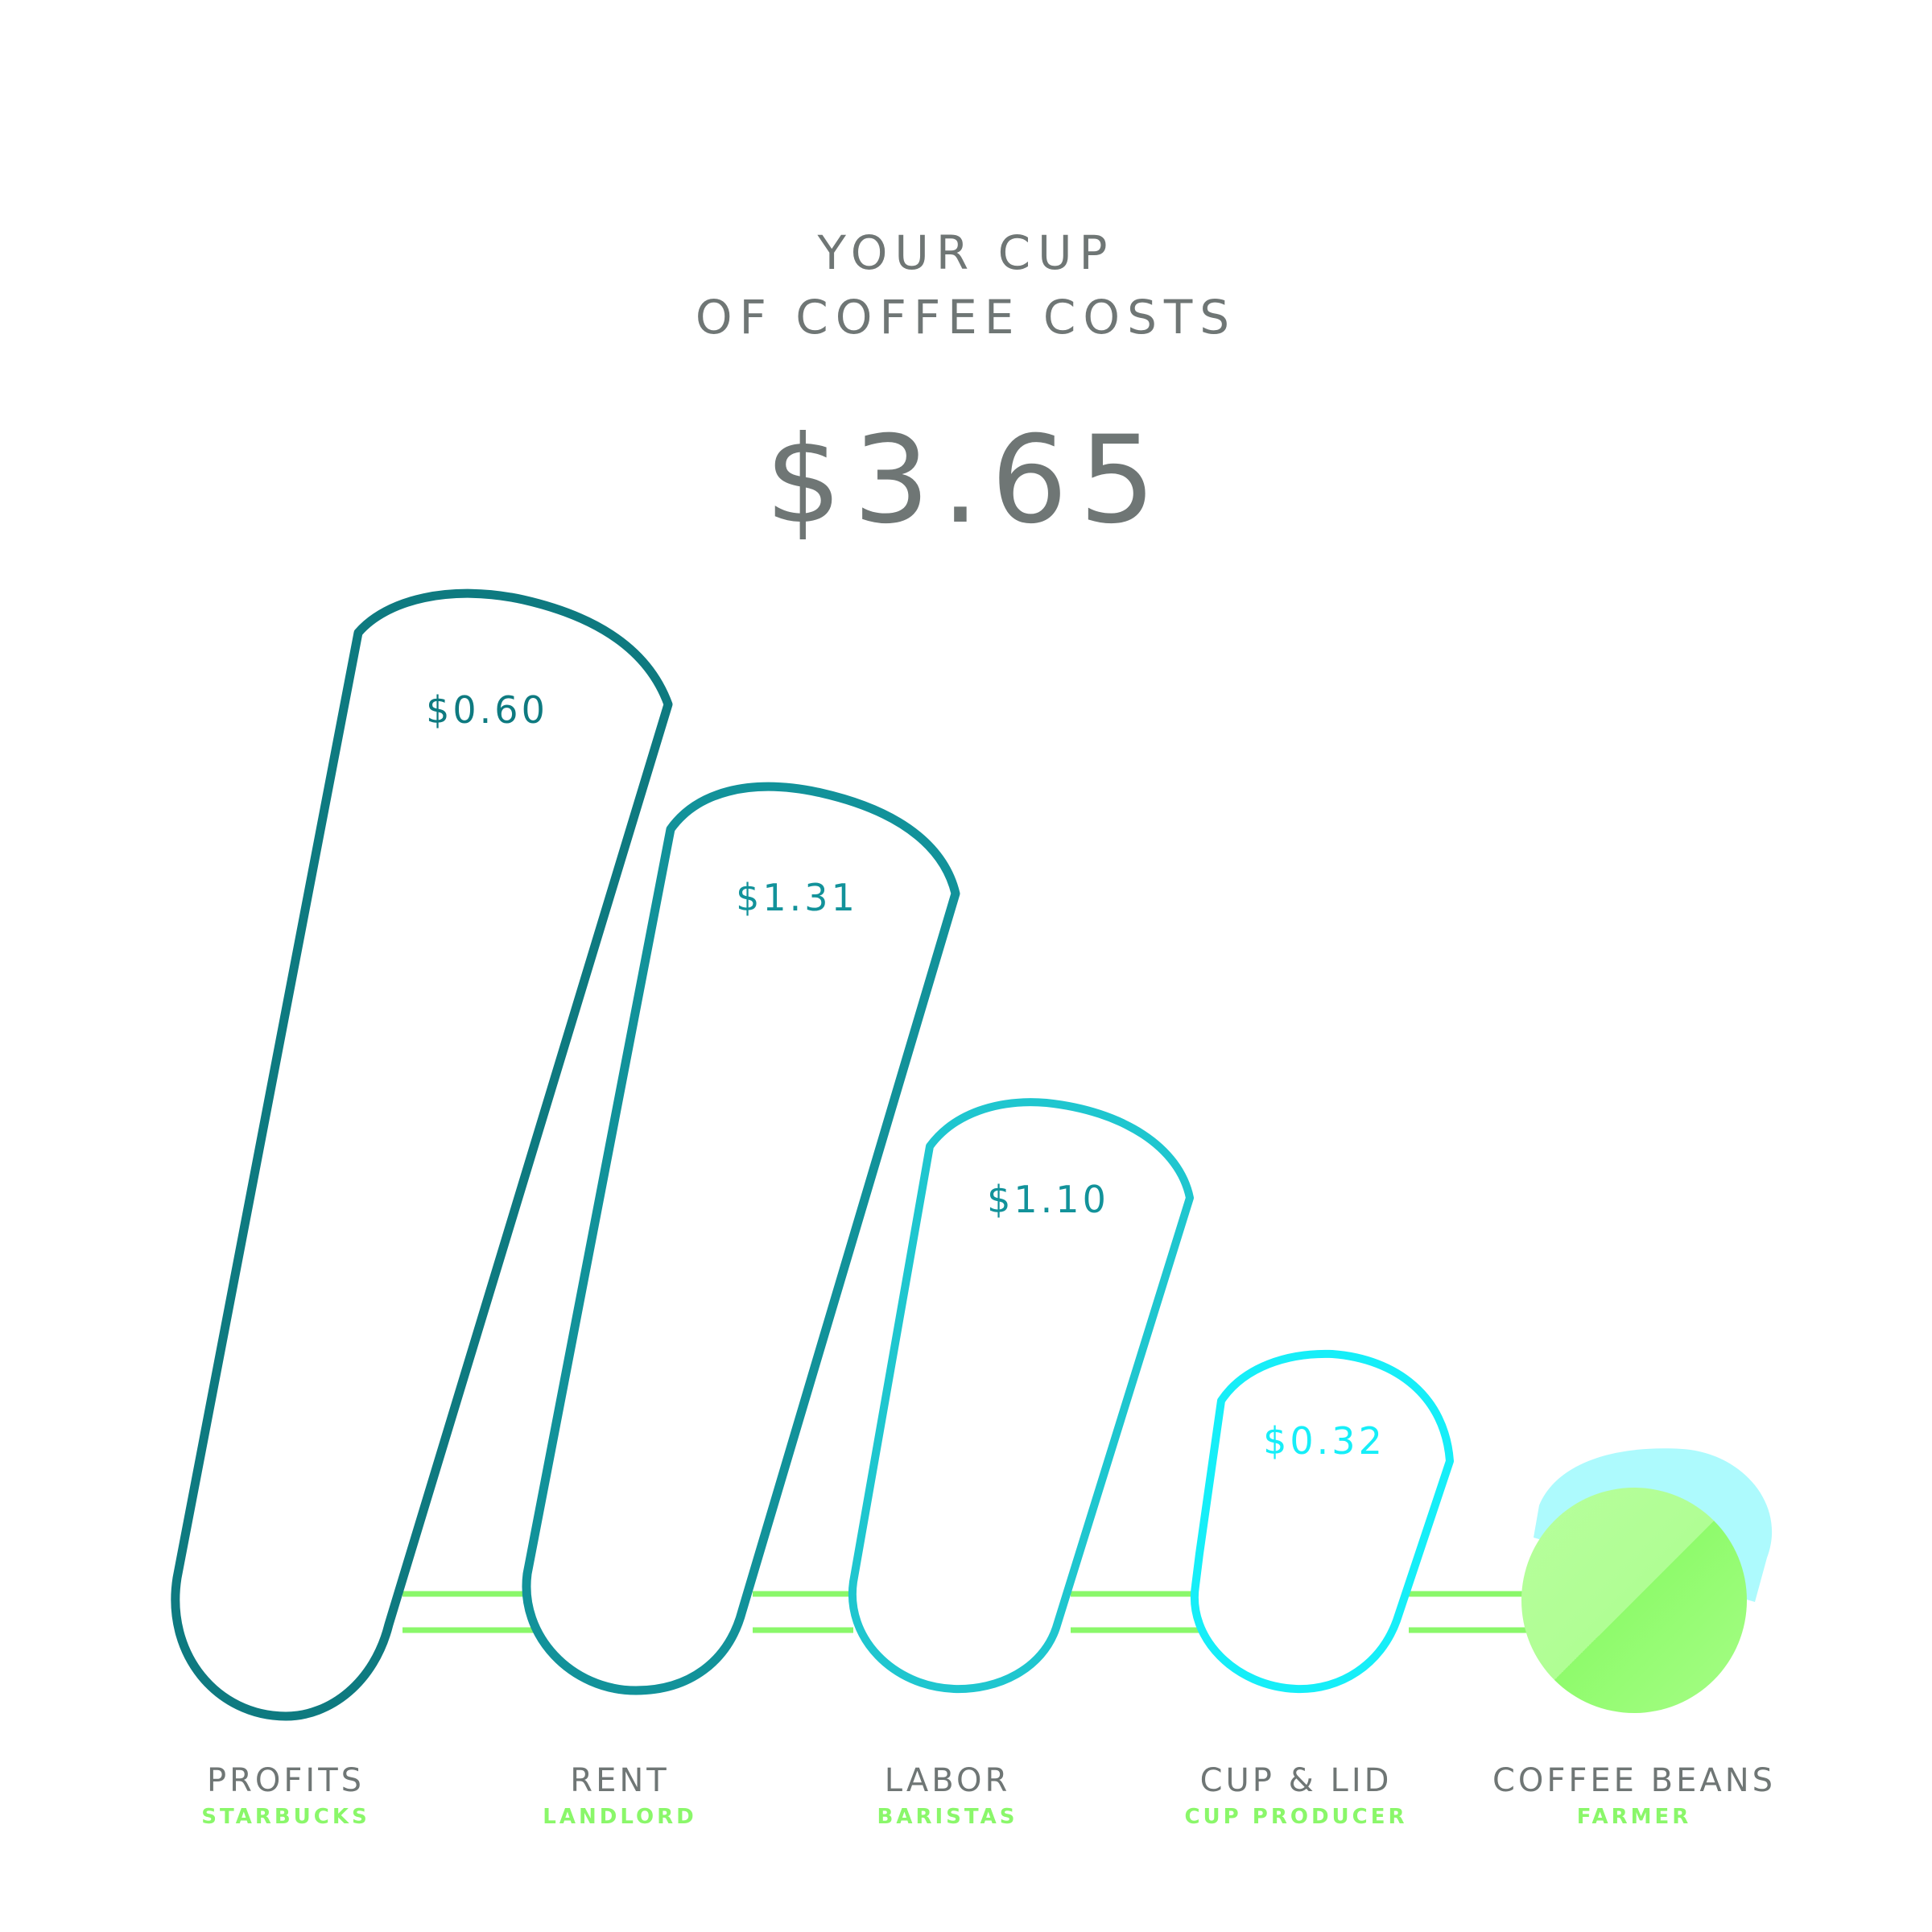 This screenshot has height=1932, width=1932. I want to click on category-label-rent: RENT, so click(619, 1780).